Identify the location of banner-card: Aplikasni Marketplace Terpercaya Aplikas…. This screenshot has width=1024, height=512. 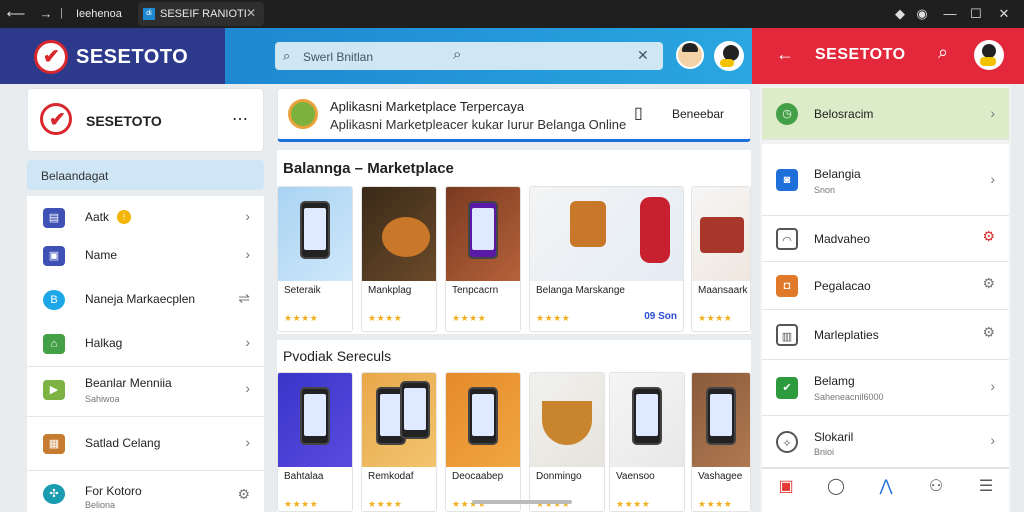
(514, 115).